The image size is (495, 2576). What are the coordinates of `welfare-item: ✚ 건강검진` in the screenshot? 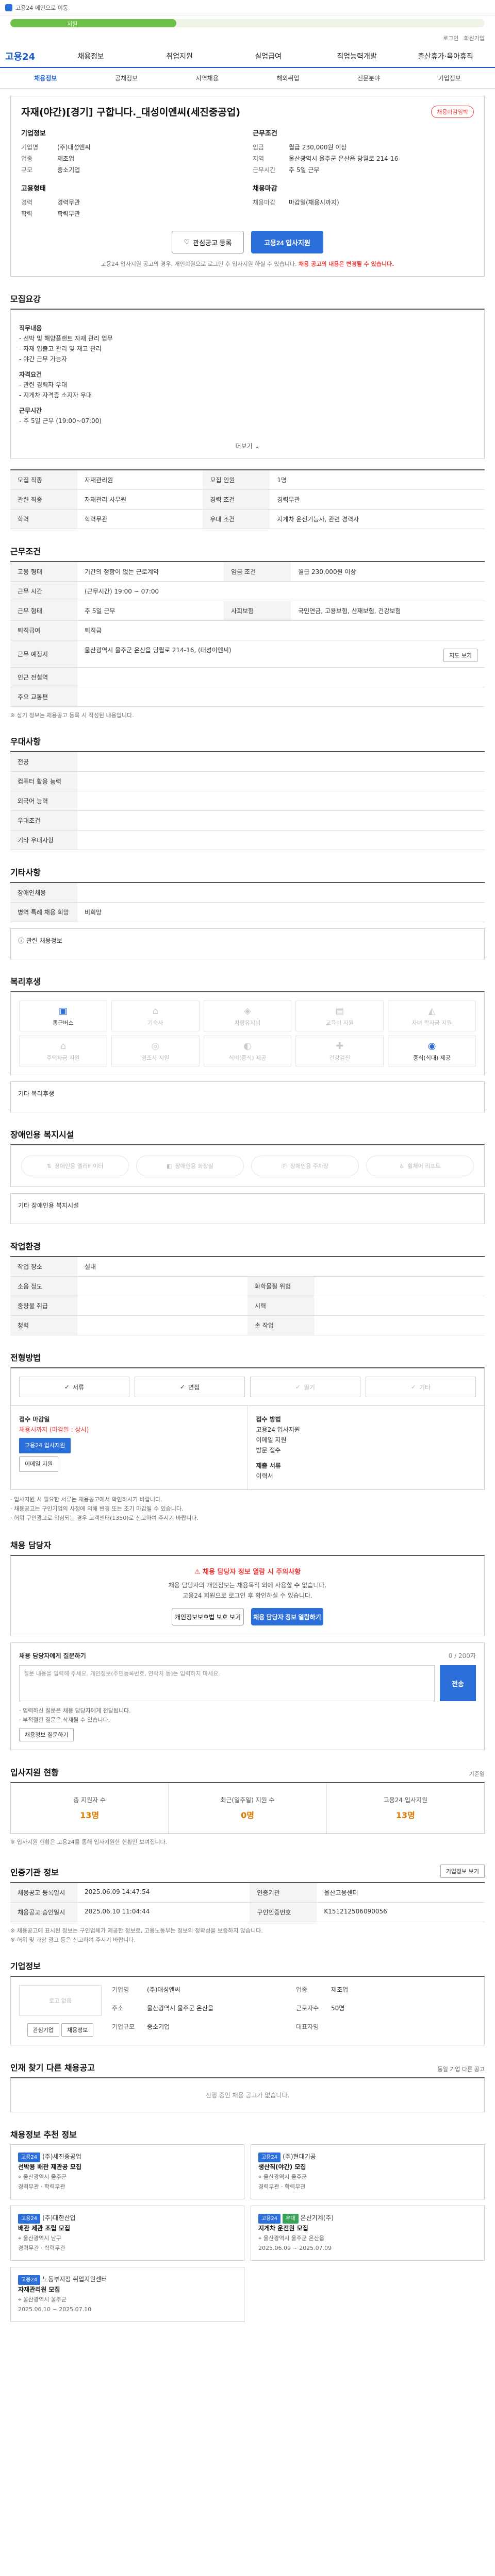 It's located at (340, 1051).